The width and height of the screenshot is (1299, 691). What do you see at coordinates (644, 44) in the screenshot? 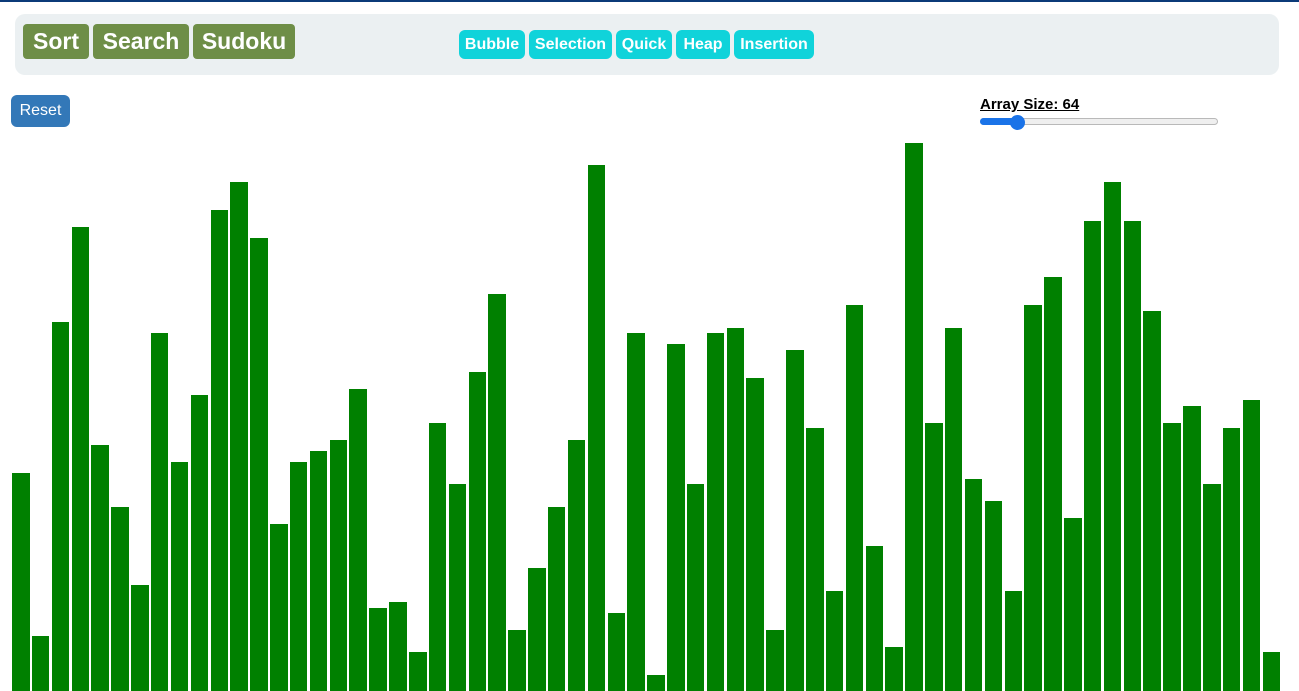
I see `quick-sort-button: Quick` at bounding box center [644, 44].